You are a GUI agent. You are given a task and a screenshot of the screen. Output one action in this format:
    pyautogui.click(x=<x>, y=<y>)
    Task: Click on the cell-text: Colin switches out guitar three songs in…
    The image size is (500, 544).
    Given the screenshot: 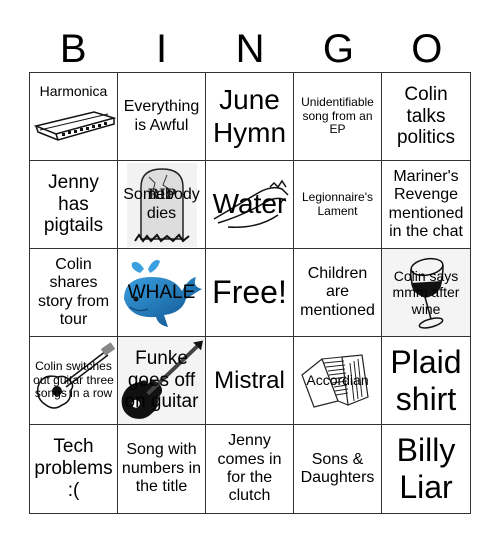 What is the action you would take?
    pyautogui.click(x=73, y=379)
    